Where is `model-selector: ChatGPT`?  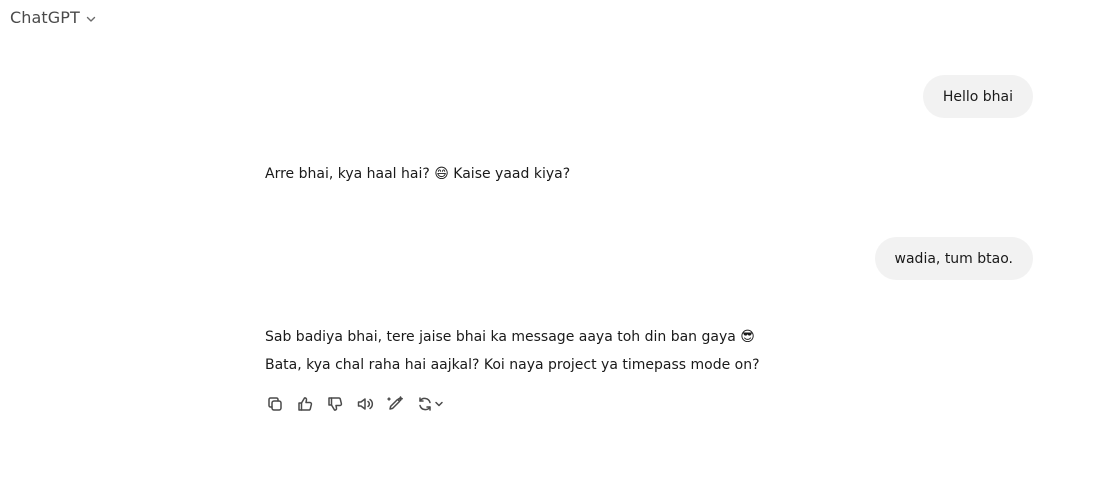 model-selector: ChatGPT is located at coordinates (54, 17).